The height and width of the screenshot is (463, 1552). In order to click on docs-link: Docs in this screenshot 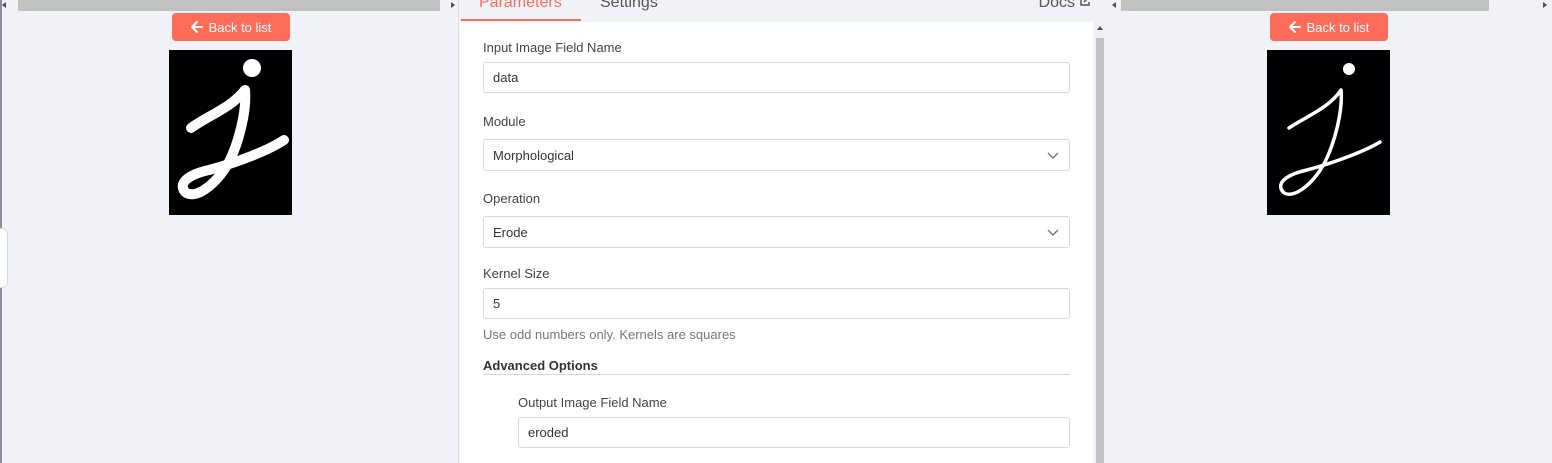, I will do `click(1065, 6)`.